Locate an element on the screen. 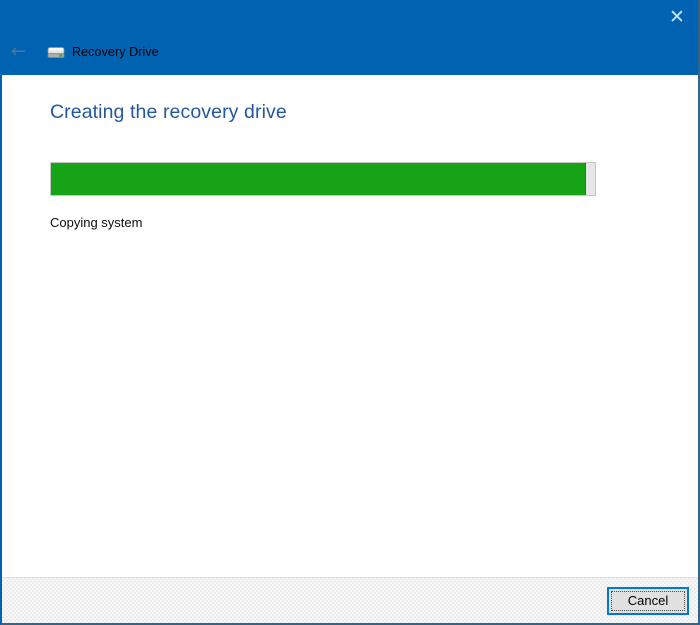  progress-bar is located at coordinates (323, 179).